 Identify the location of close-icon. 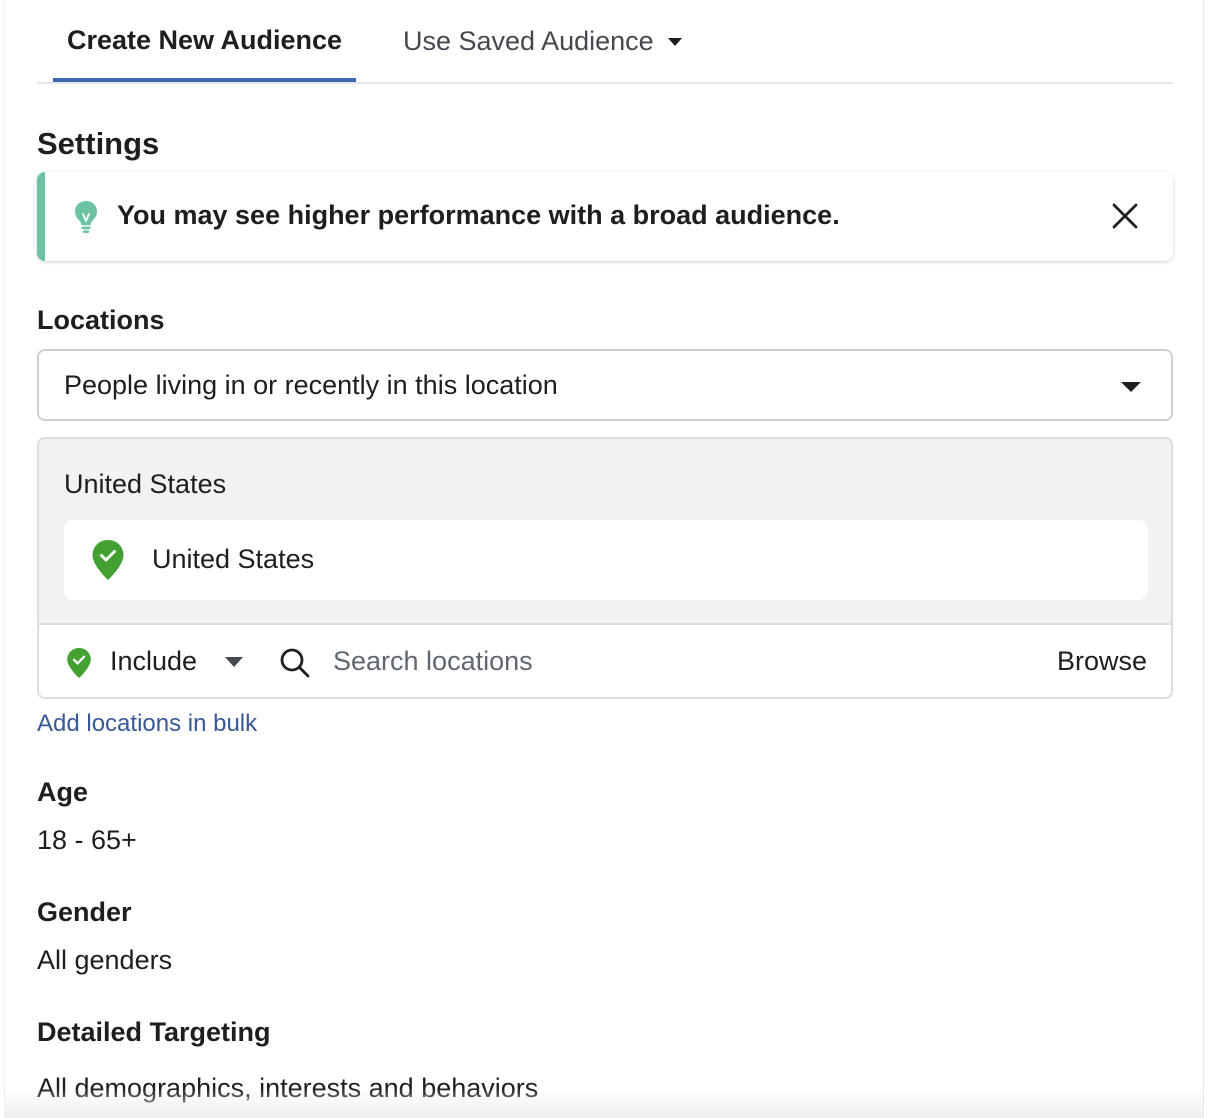
(1125, 216).